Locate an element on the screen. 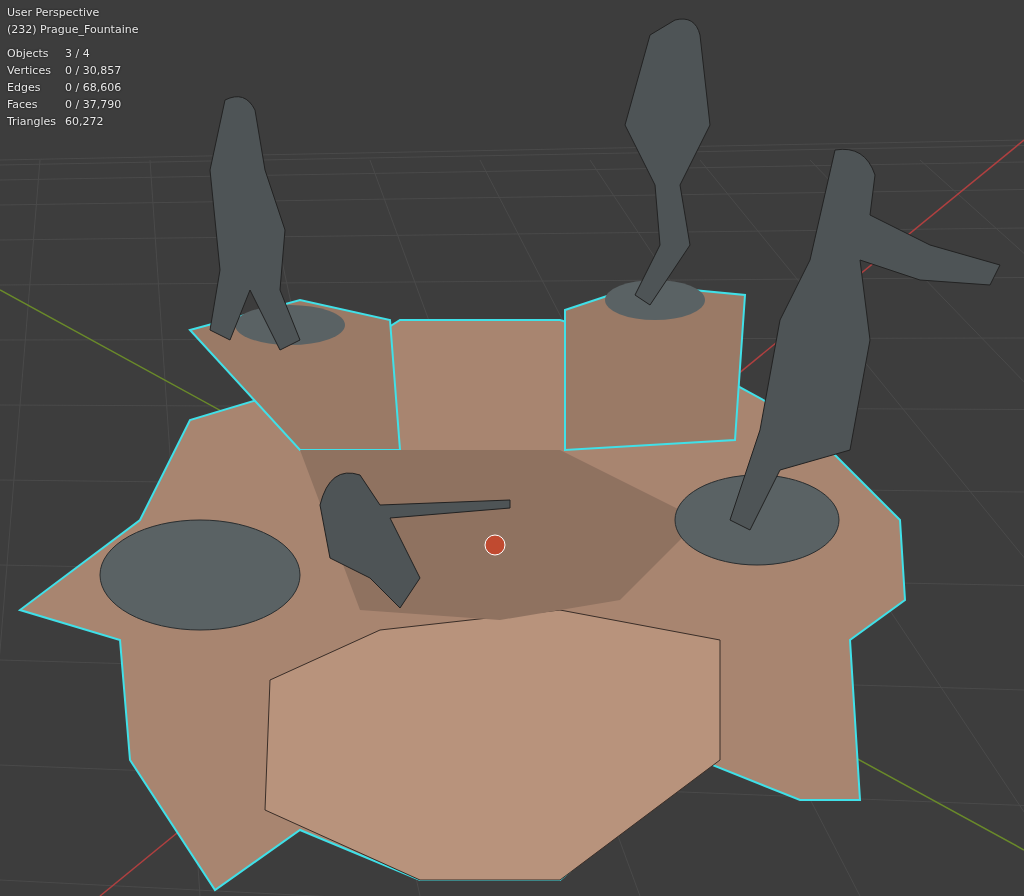  stat-label: Objects is located at coordinates (28, 54).